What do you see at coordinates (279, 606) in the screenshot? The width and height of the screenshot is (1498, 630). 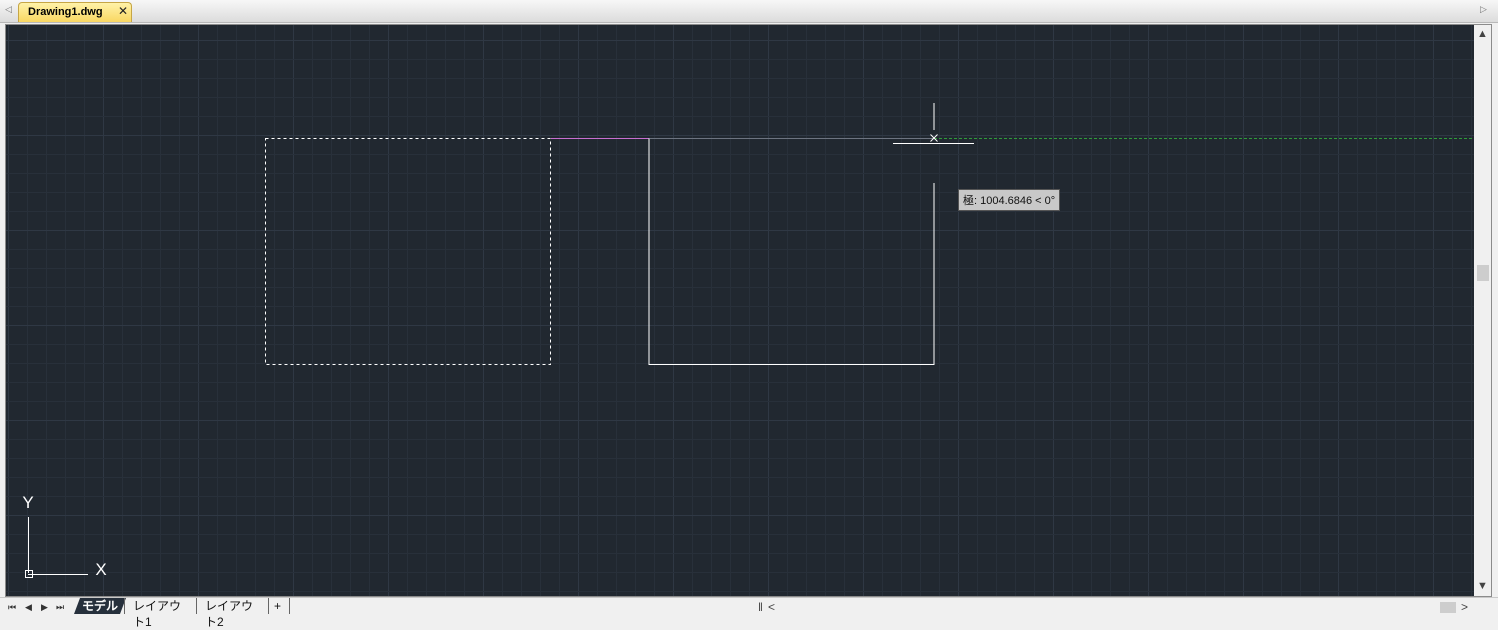 I see `add-layout-button: +` at bounding box center [279, 606].